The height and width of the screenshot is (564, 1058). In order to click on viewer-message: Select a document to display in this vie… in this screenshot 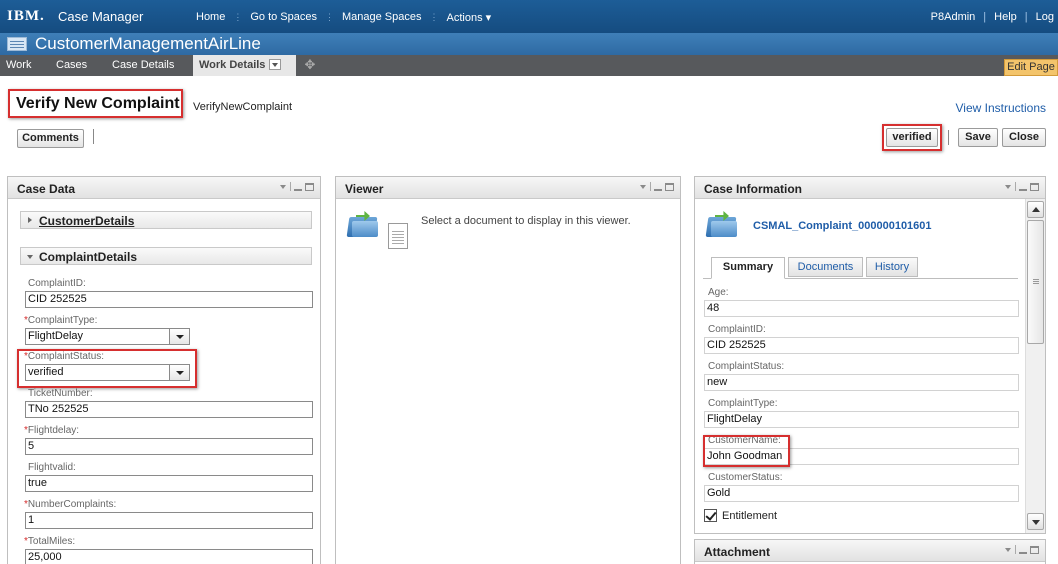, I will do `click(526, 221)`.